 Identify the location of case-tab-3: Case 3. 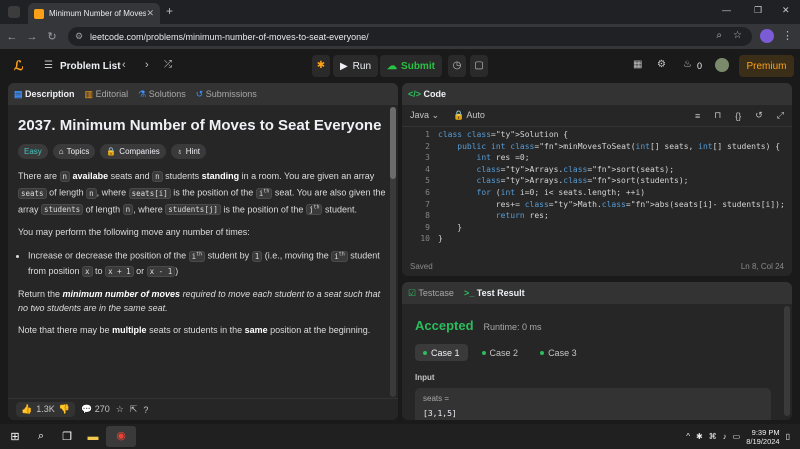
(558, 352).